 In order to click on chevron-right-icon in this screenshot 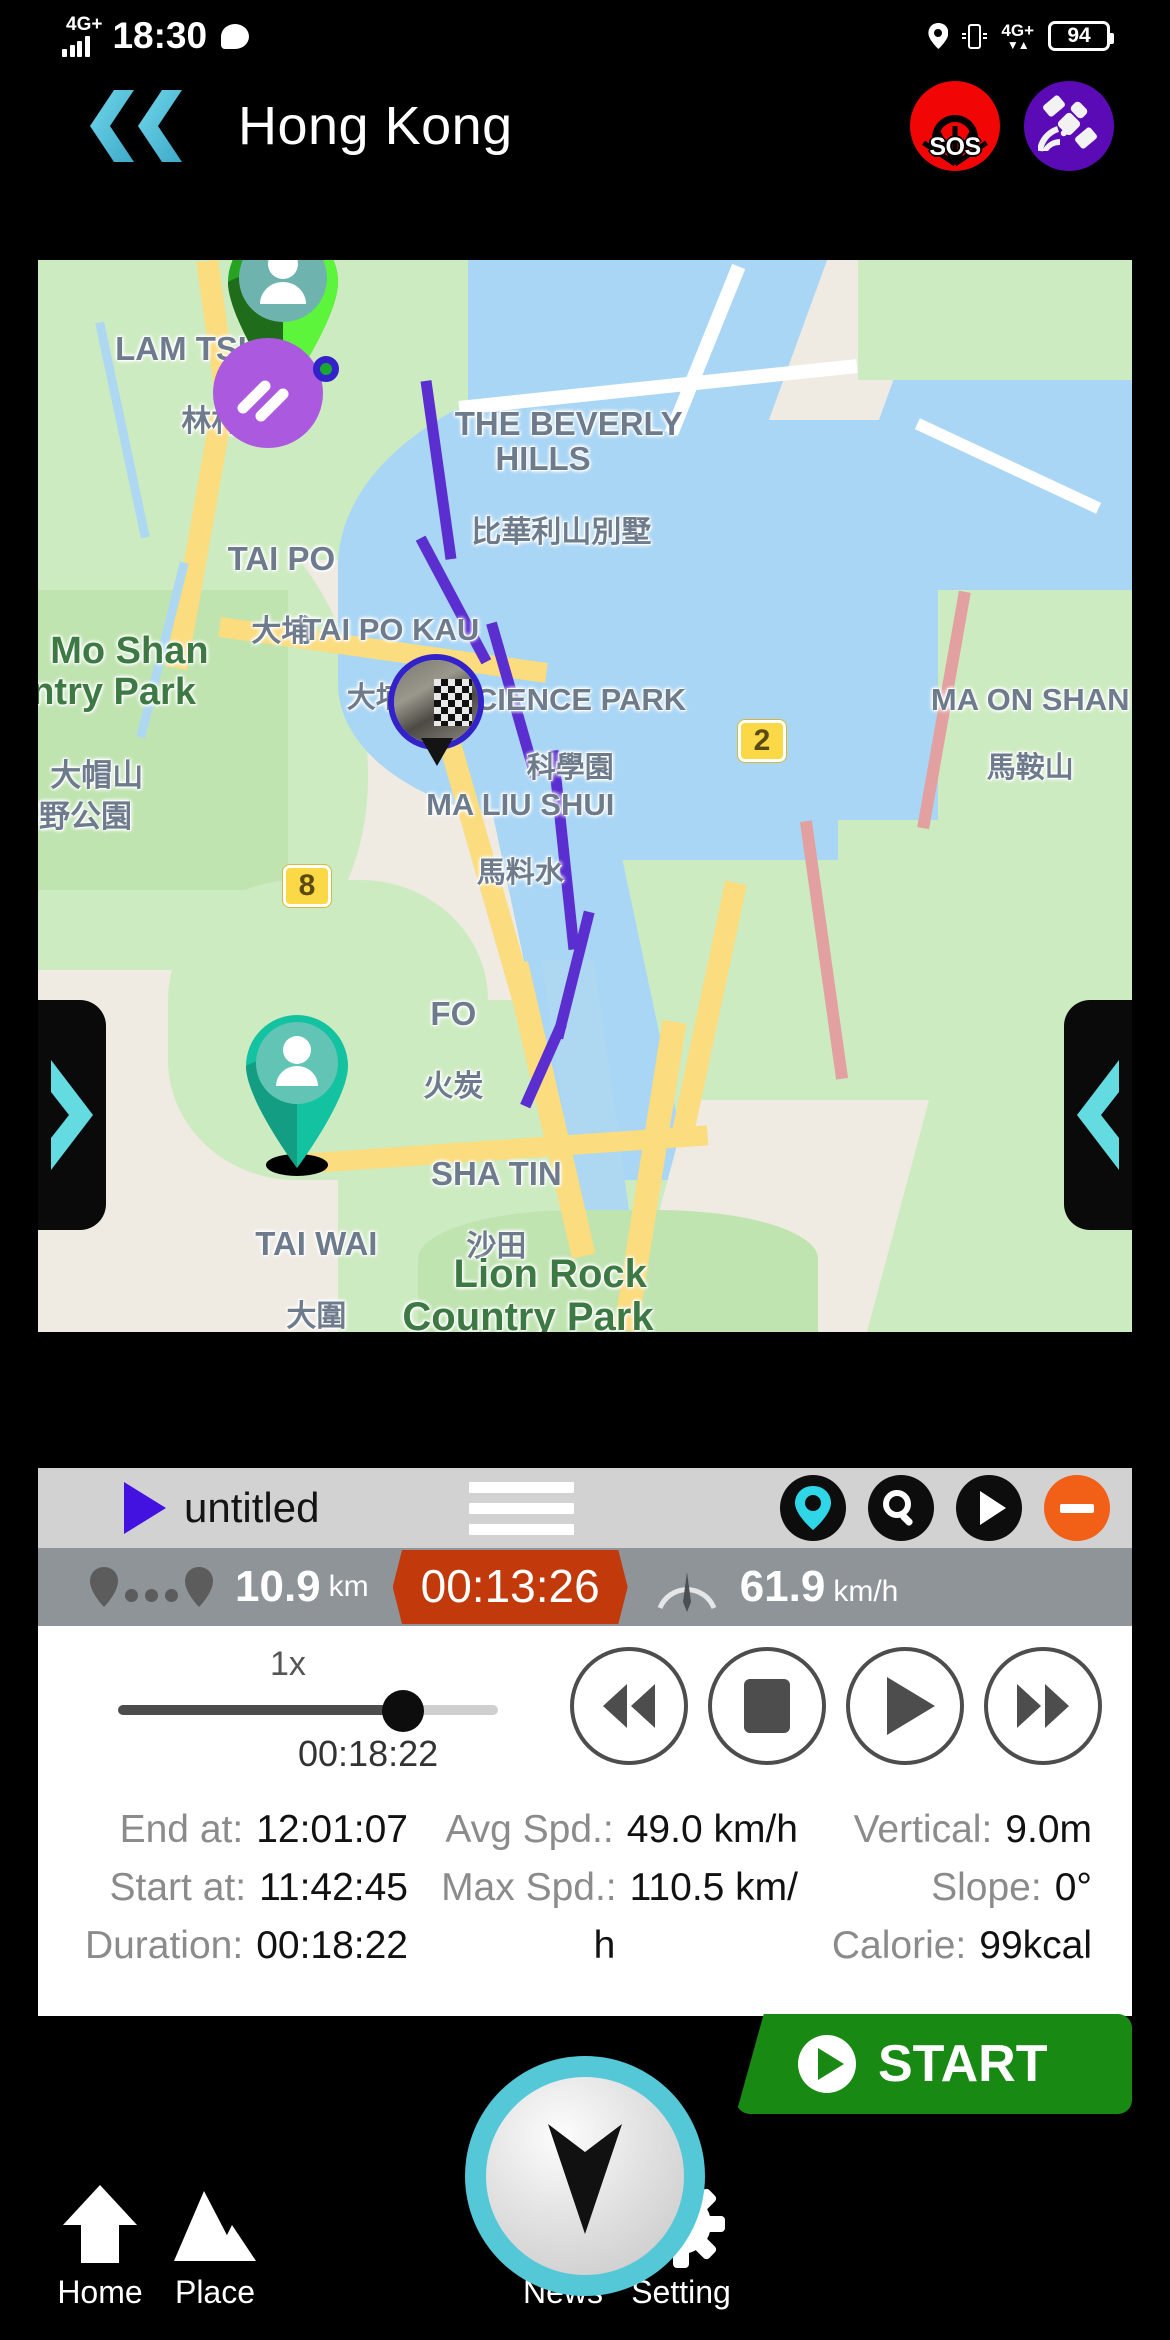, I will do `click(72, 1115)`.